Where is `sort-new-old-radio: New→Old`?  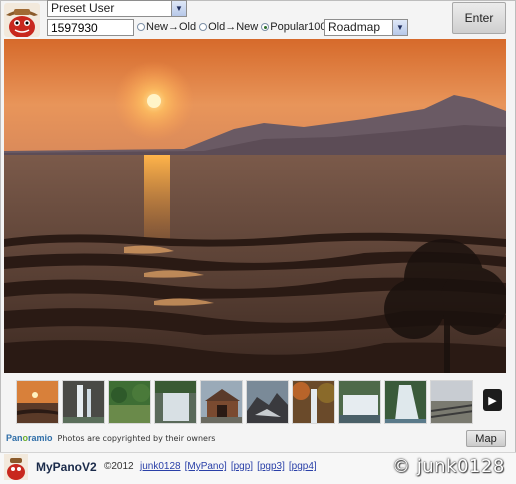
sort-new-old-radio: New→Old is located at coordinates (166, 27).